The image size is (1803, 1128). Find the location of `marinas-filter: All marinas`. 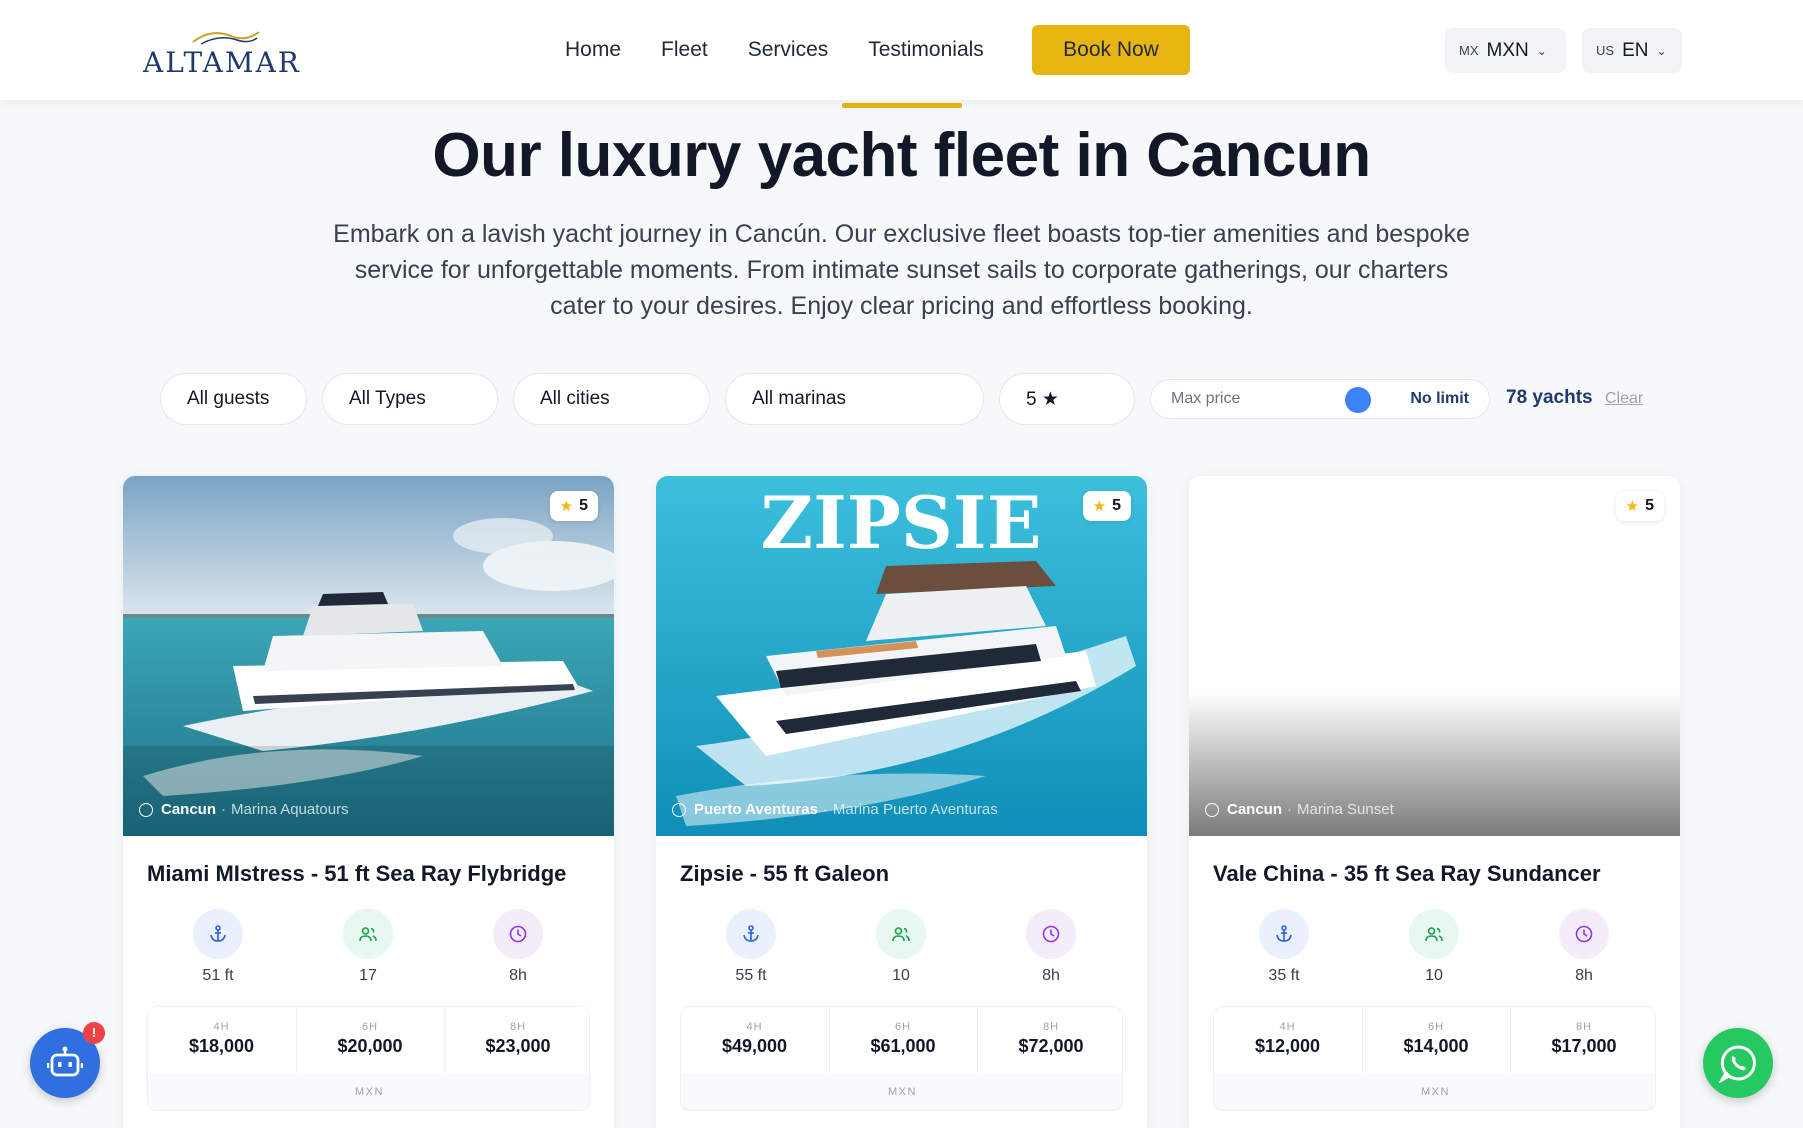

marinas-filter: All marinas is located at coordinates (854, 399).